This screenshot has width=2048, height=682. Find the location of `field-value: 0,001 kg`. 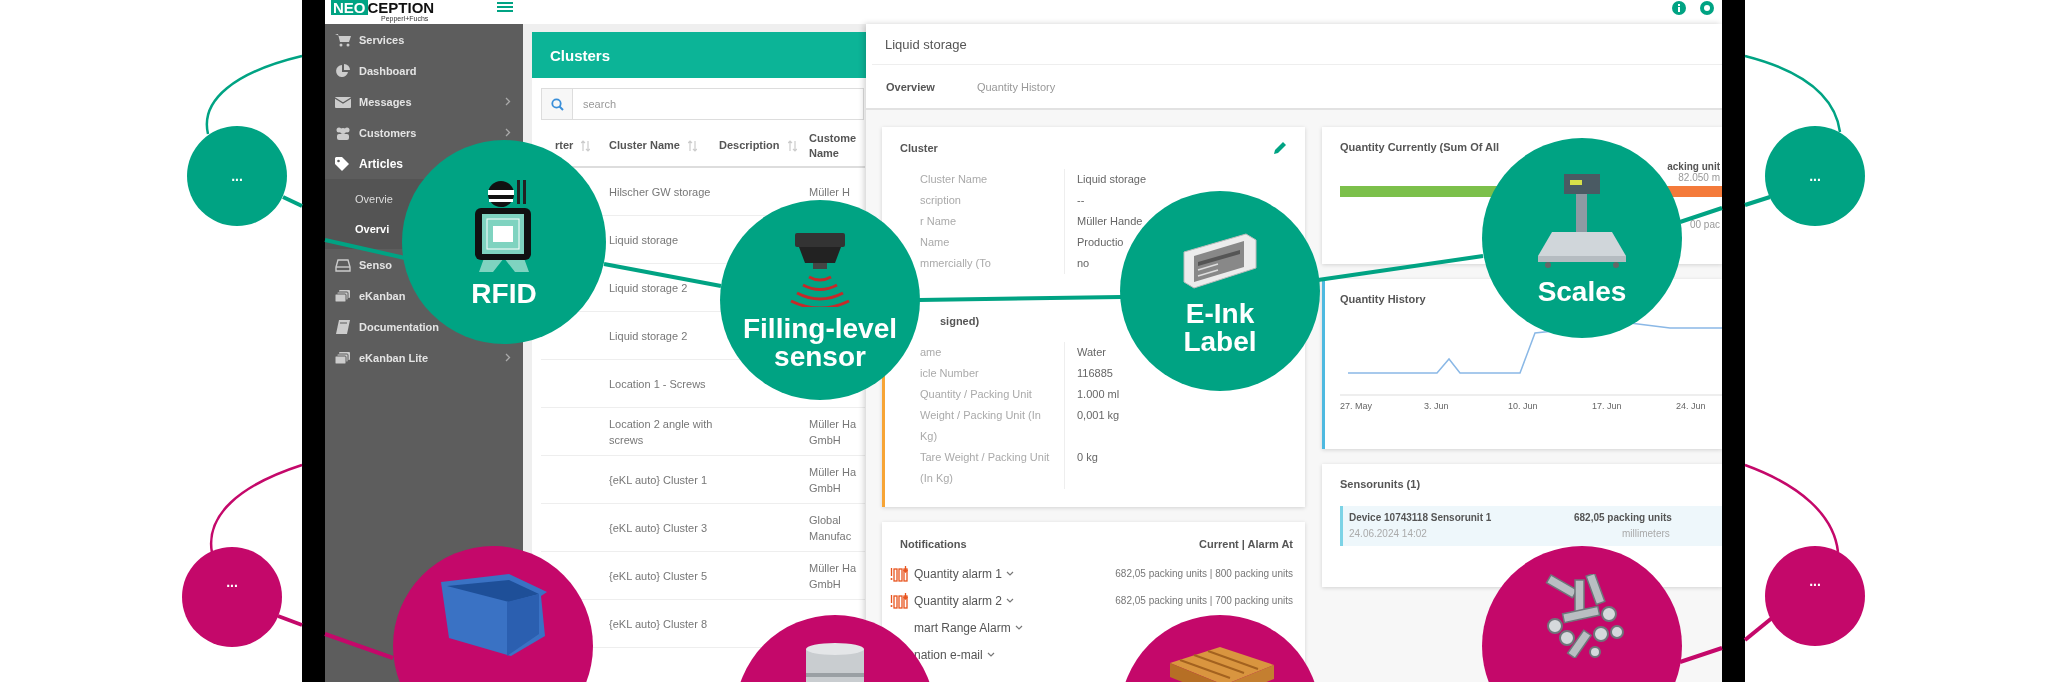

field-value: 0,001 kg is located at coordinates (1098, 415).